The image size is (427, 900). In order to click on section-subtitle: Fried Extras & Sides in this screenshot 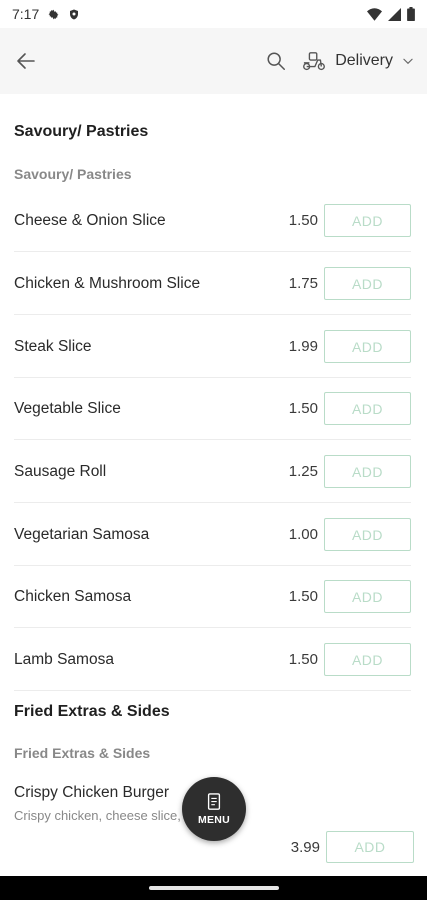, I will do `click(82, 753)`.